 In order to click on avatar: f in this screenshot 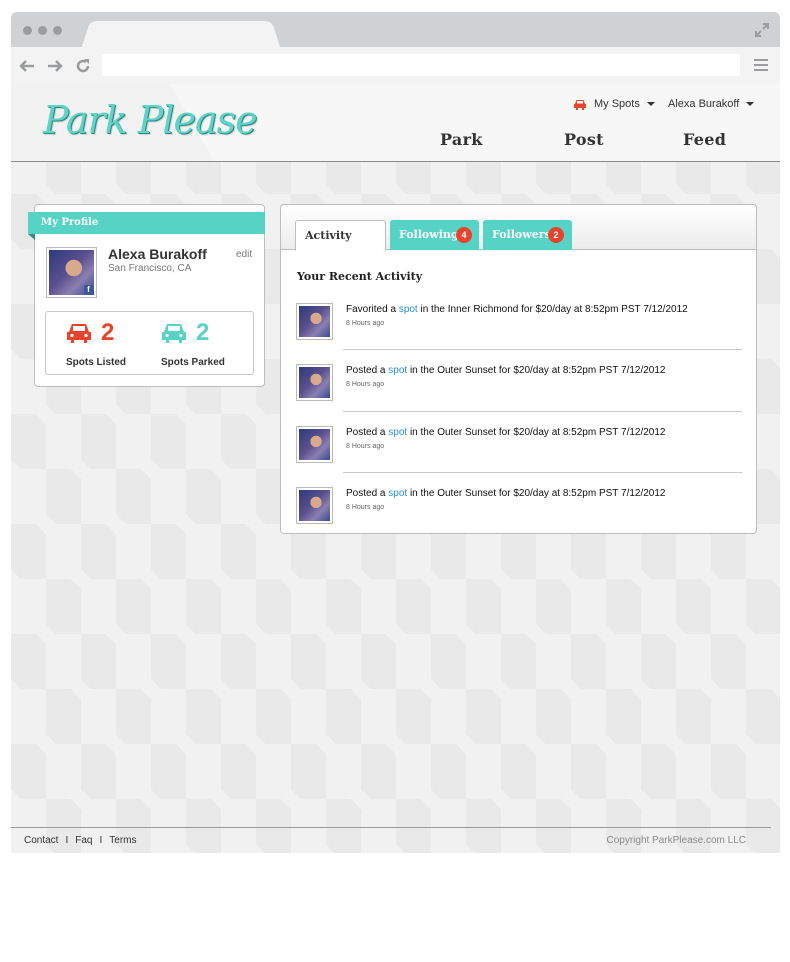, I will do `click(71, 272)`.